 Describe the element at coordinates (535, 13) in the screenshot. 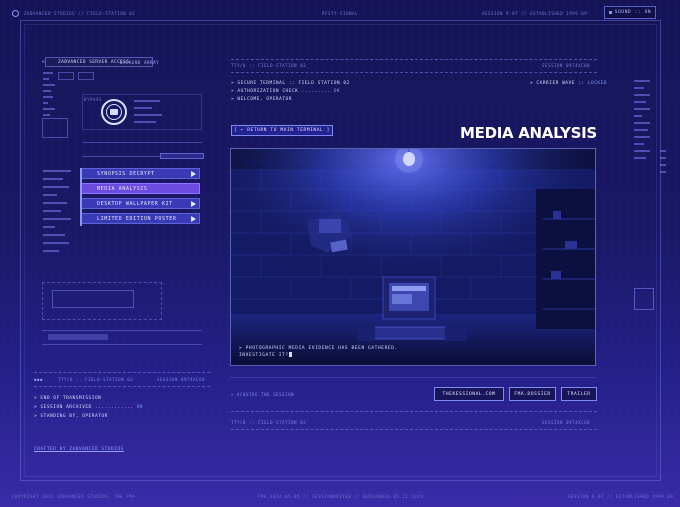

I see `top-bar-right-text: SESSION R-07 // ESTABLISHED 1999.09` at that location.